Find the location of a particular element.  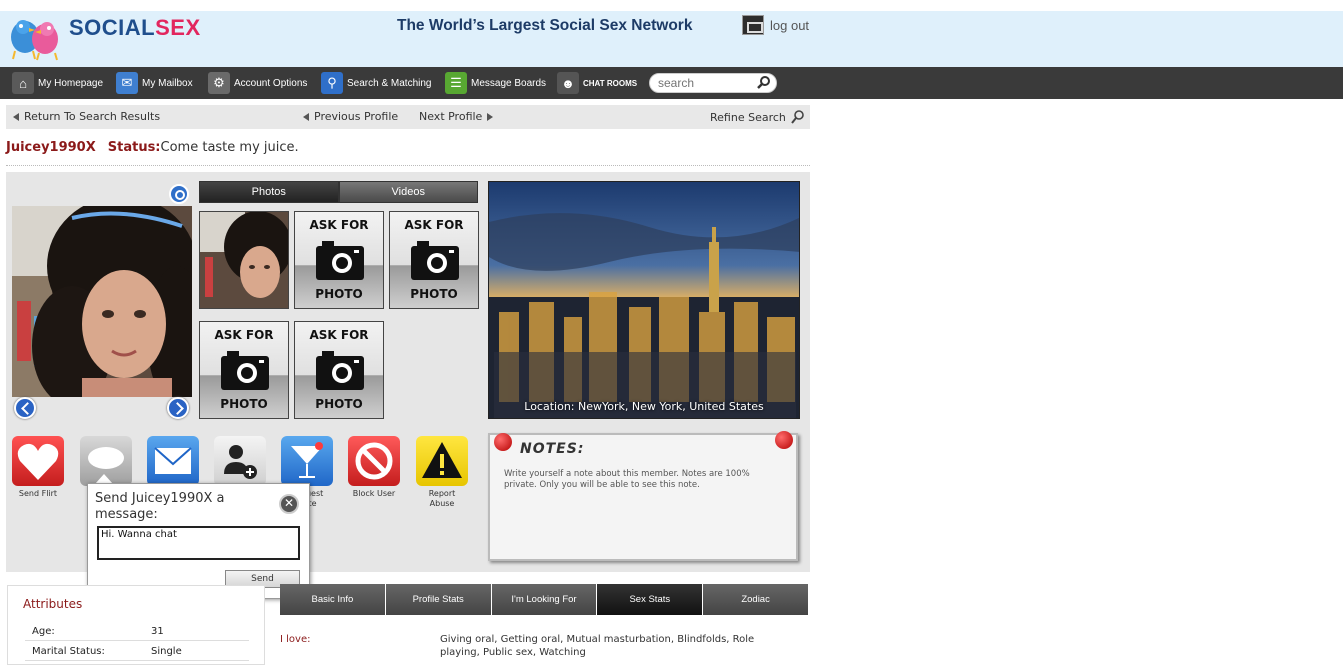

block-icon is located at coordinates (374, 461).